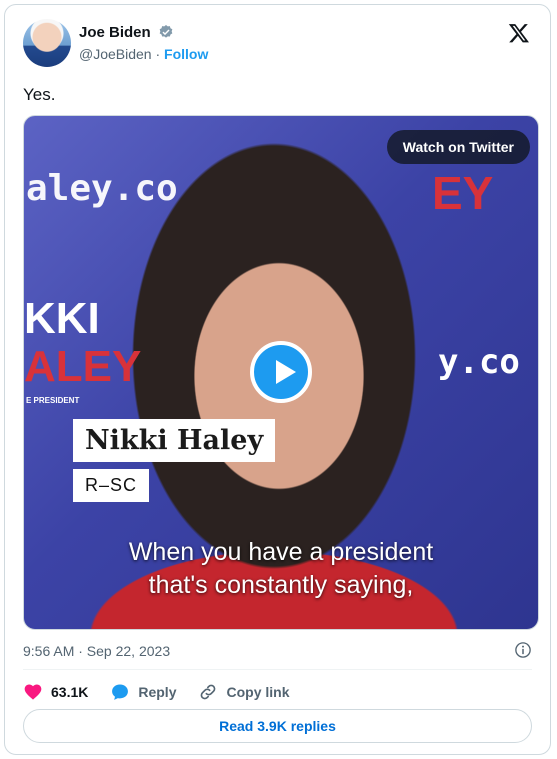  I want to click on play-icon, so click(281, 372).